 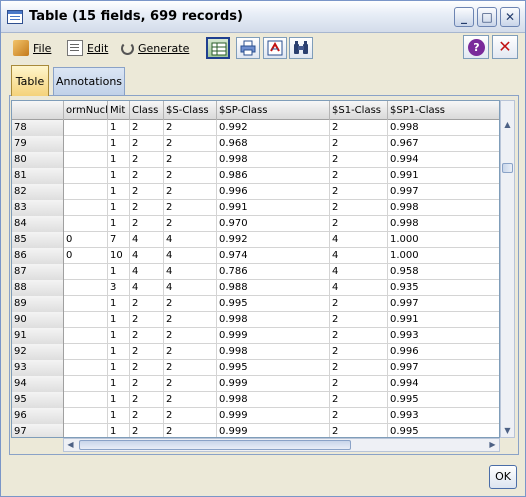 What do you see at coordinates (38, 144) in the screenshot?
I see `row-number: 79` at bounding box center [38, 144].